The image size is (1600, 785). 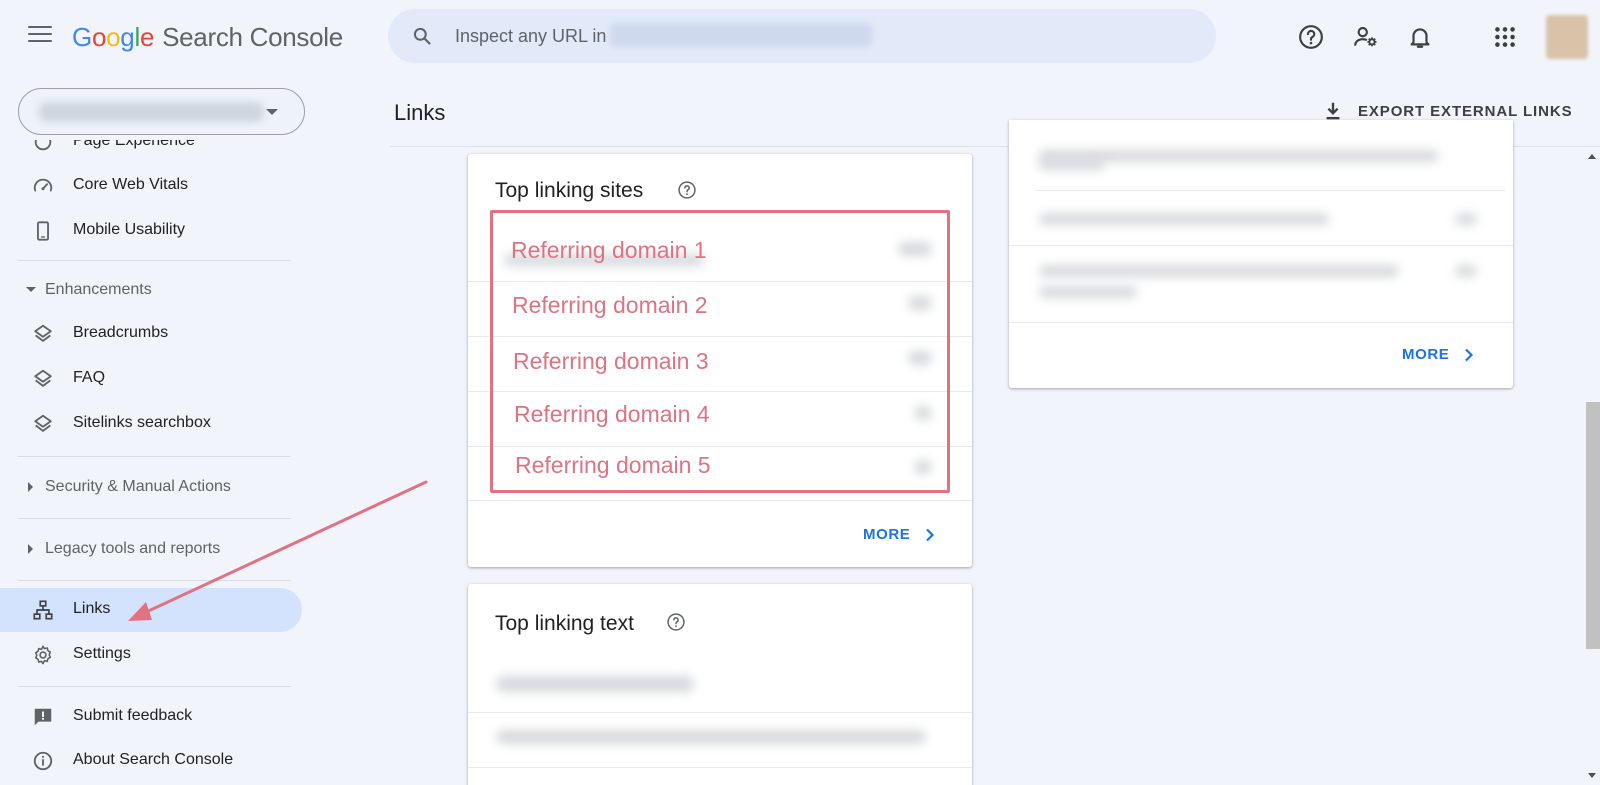 What do you see at coordinates (151, 112) in the screenshot?
I see `redacted-property-name` at bounding box center [151, 112].